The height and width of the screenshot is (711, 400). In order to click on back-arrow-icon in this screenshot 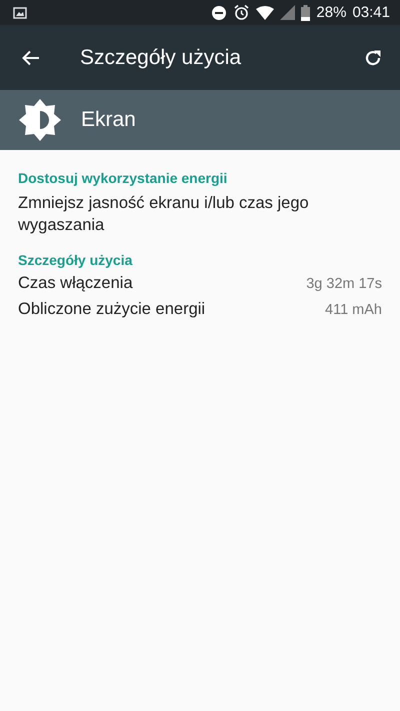, I will do `click(31, 58)`.